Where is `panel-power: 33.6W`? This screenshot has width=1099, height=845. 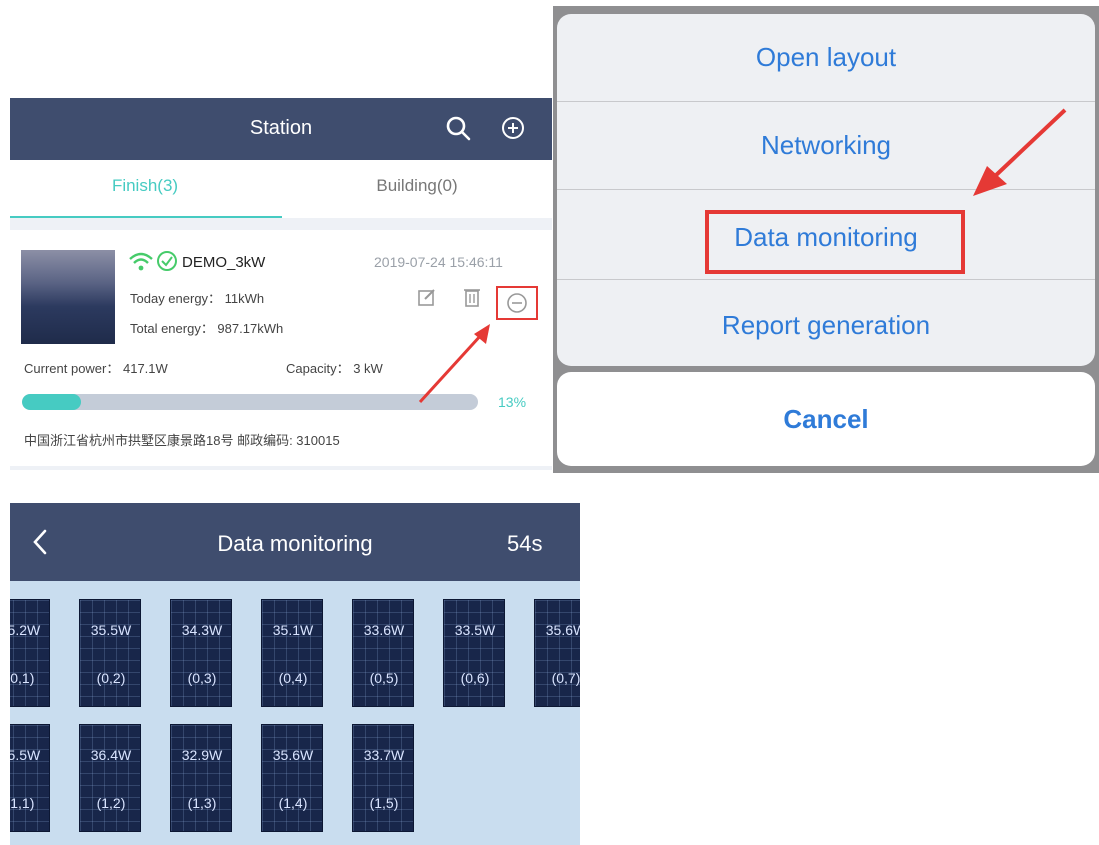 panel-power: 33.6W is located at coordinates (384, 630).